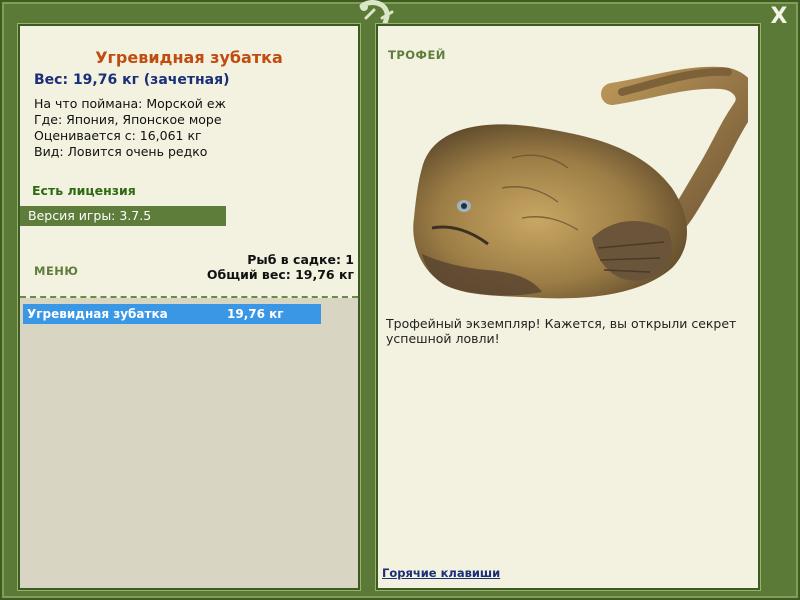  I want to click on keep-stats: Рыб в садке: 1 Общий вес: 19,76 кг, so click(280, 267).